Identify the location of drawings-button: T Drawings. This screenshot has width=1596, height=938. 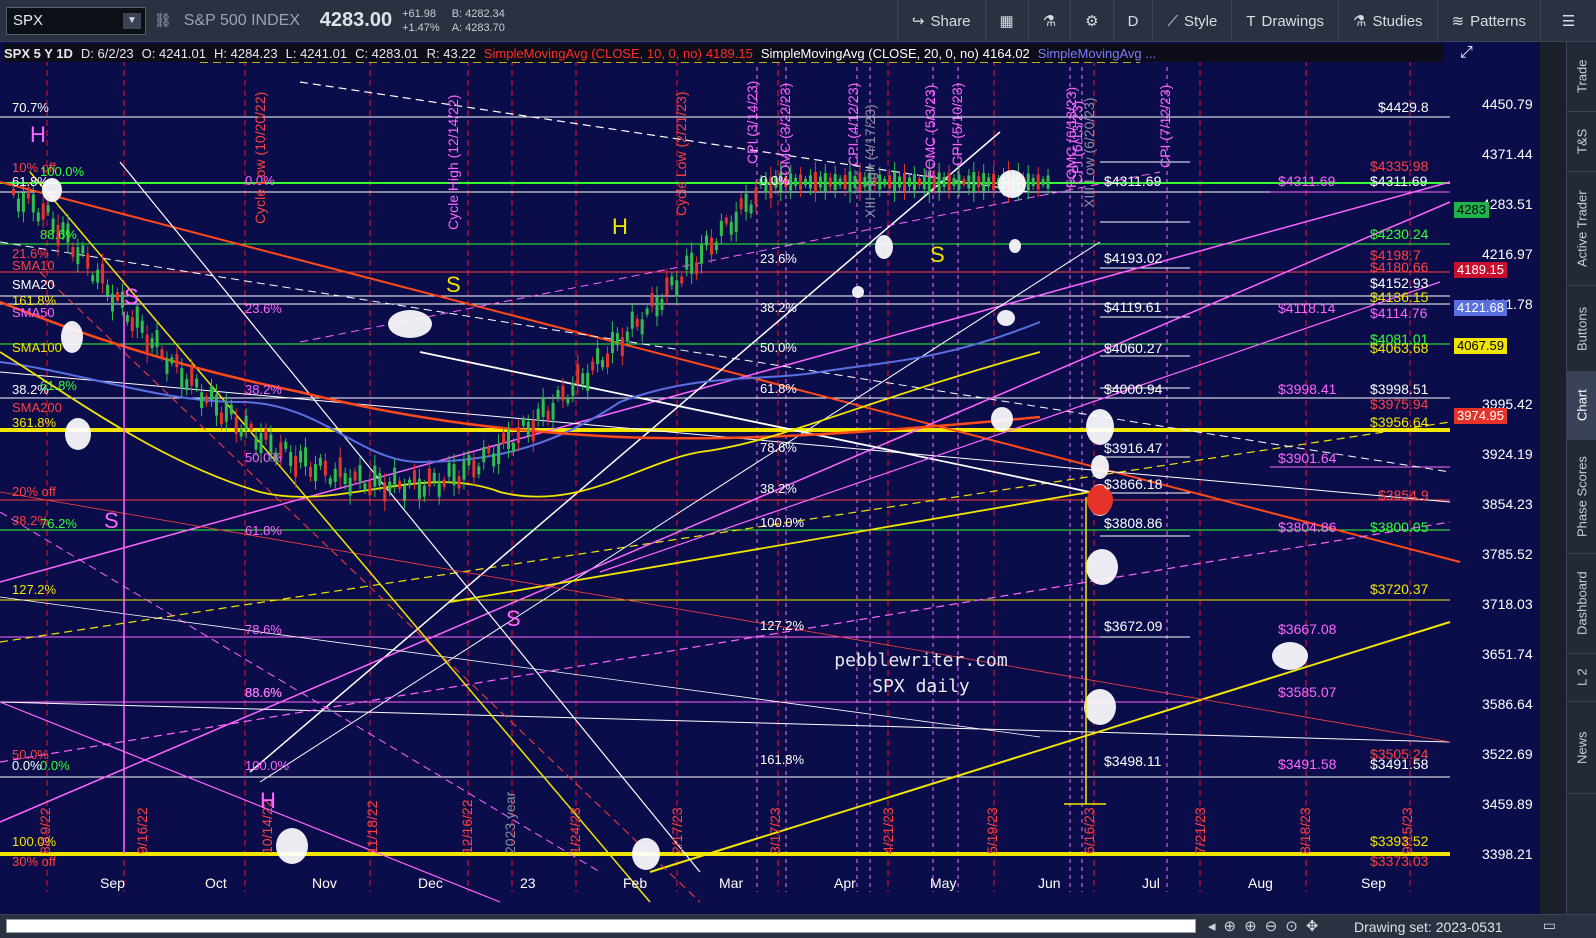
(1284, 21).